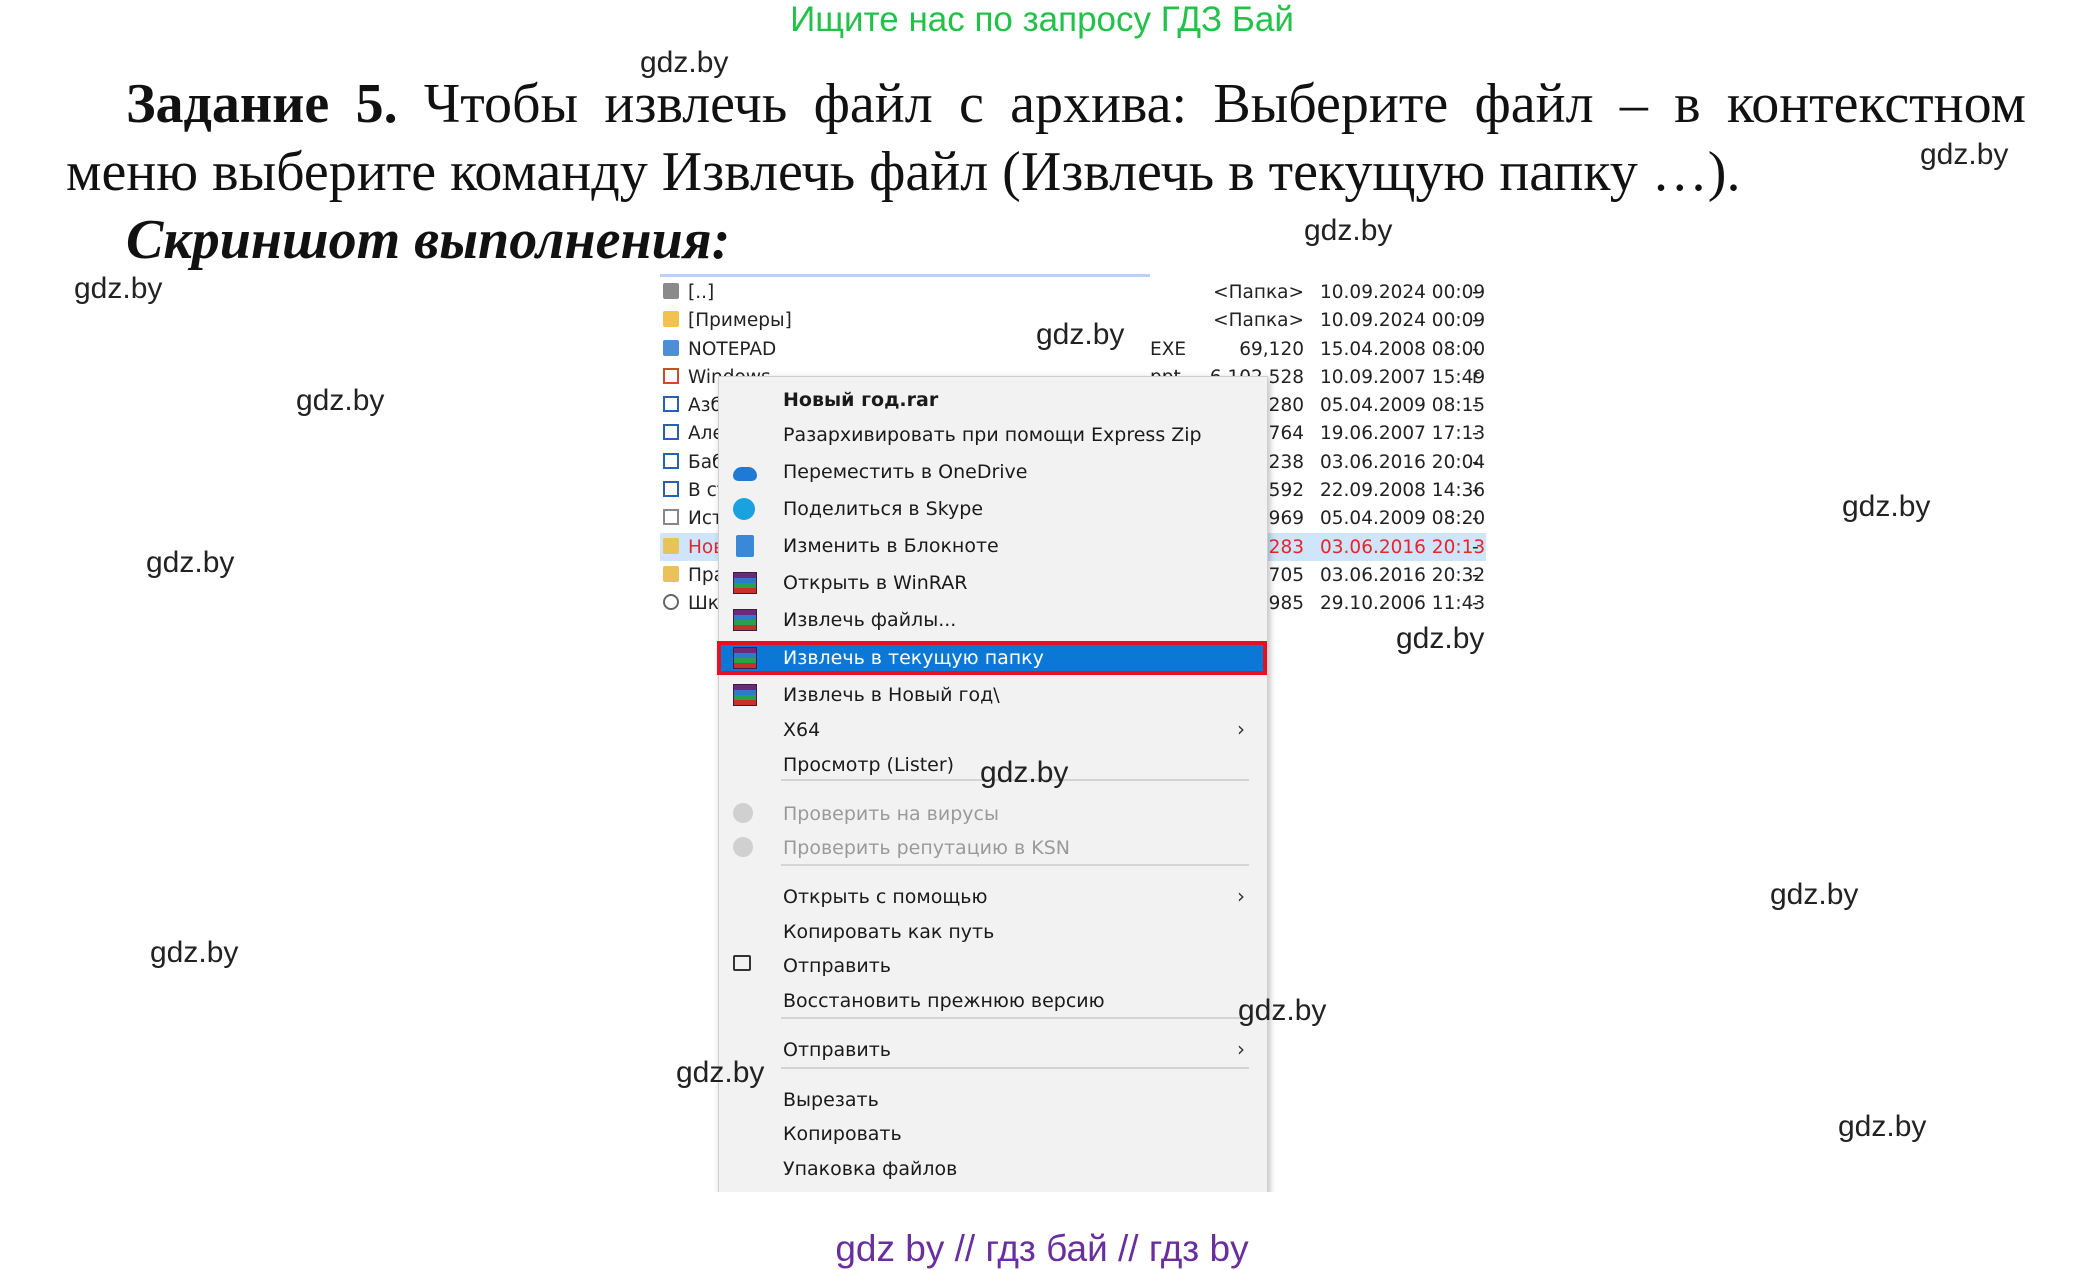 The height and width of the screenshot is (1270, 2084). Describe the element at coordinates (1403, 292) in the screenshot. I see `file-date: 10.09.2024 00:09` at that location.